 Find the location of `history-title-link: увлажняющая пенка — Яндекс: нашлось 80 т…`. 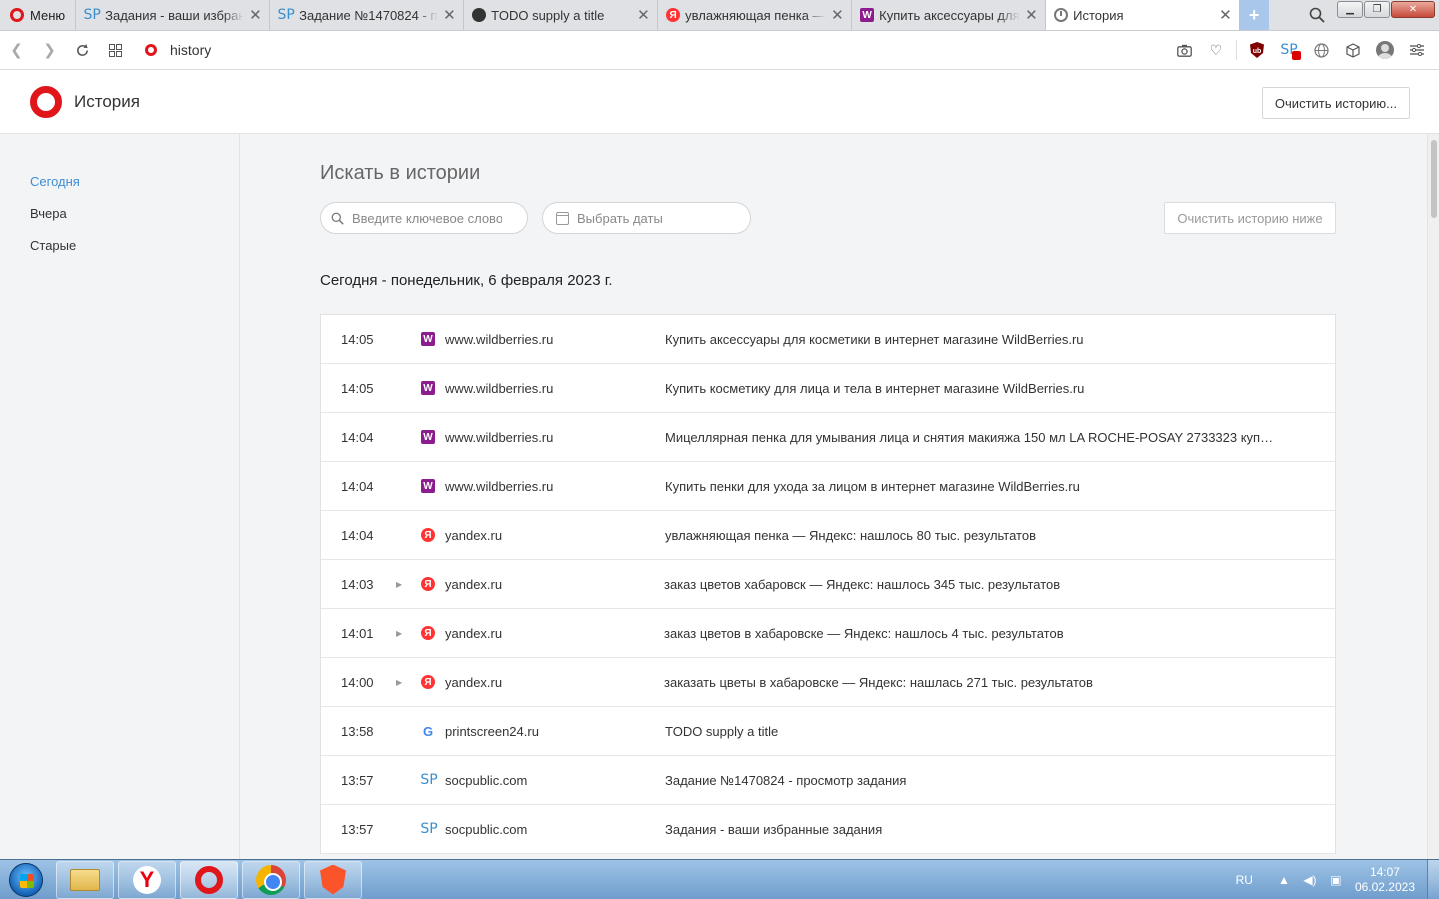

history-title-link: увлажняющая пенка — Яндекс: нашлось 80 т… is located at coordinates (850, 535).